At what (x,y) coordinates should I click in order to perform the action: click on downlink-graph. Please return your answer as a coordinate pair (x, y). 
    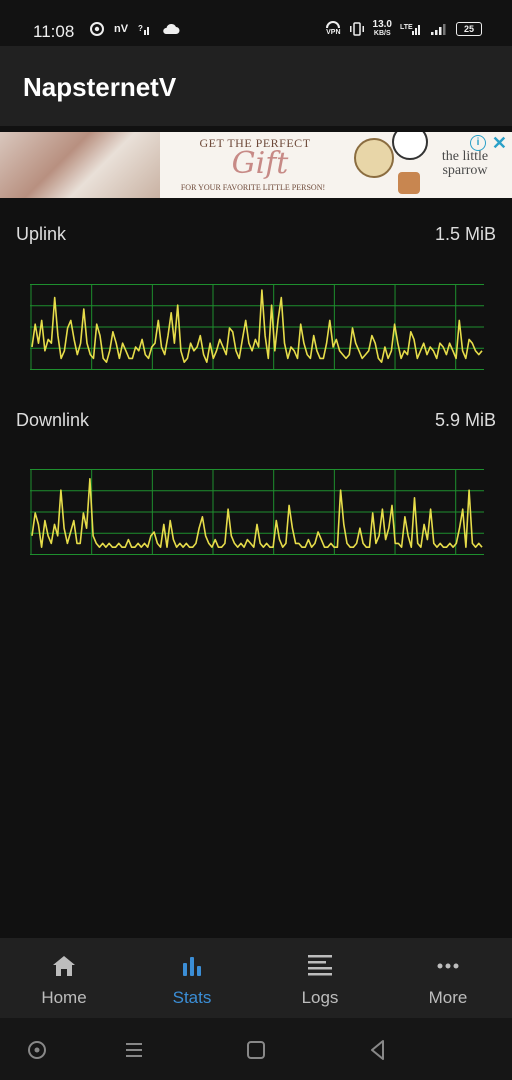
    Looking at the image, I should click on (257, 512).